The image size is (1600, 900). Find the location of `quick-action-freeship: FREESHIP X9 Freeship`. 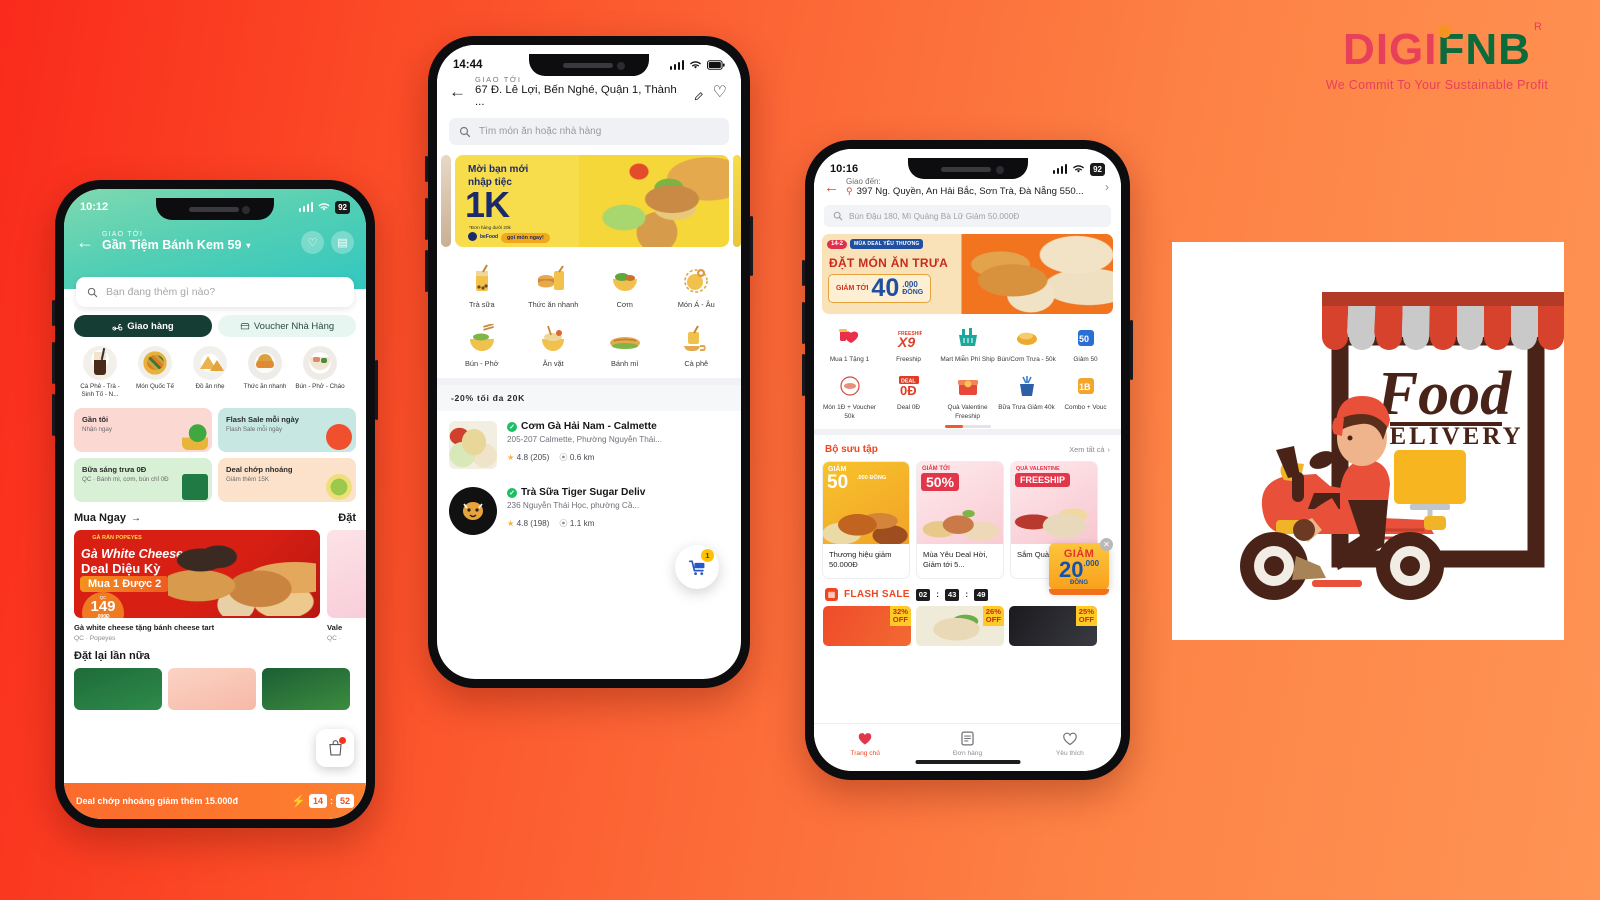

quick-action-freeship: FREESHIP X9 Freeship is located at coordinates (908, 343).